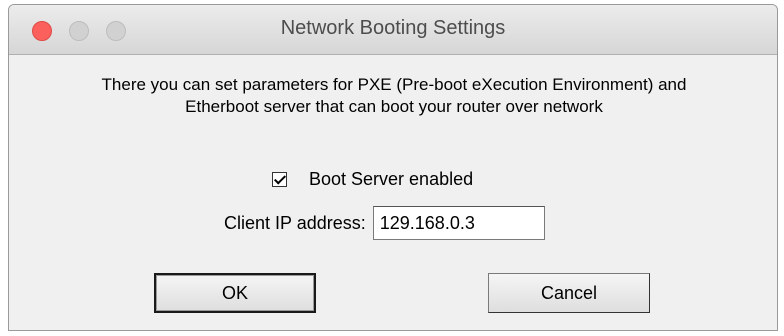 The image size is (784, 336). I want to click on boot-server-label: Boot Server enabled, so click(391, 179).